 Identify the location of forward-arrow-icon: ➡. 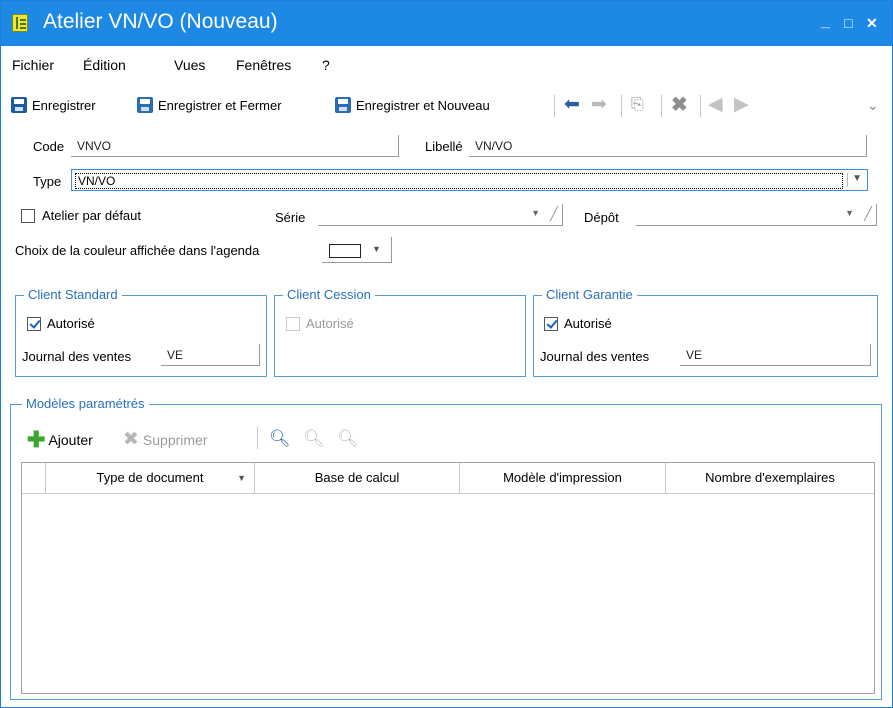
(599, 105).